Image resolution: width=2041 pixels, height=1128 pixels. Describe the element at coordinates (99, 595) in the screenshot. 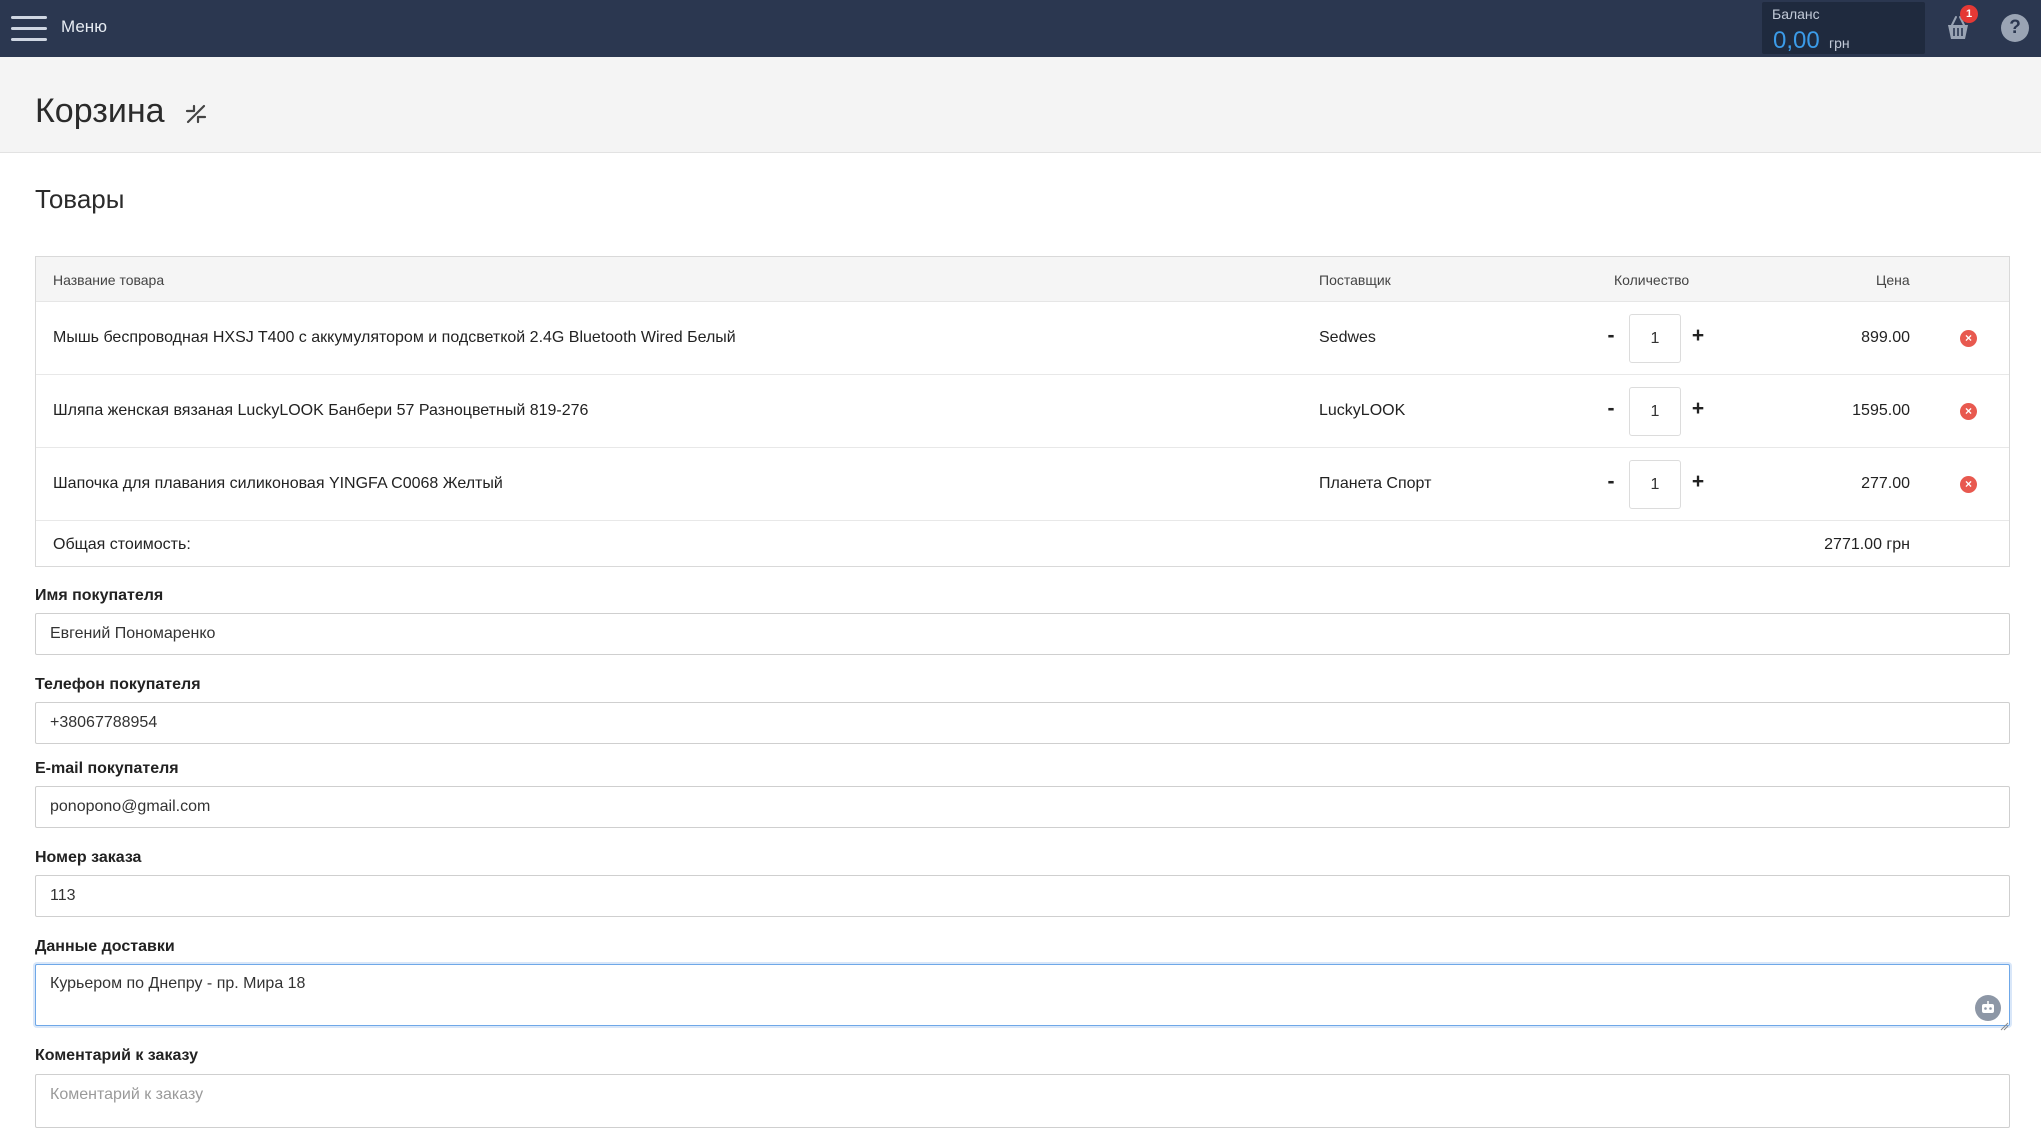

I see `buyer-name-label: Имя покупателя` at that location.